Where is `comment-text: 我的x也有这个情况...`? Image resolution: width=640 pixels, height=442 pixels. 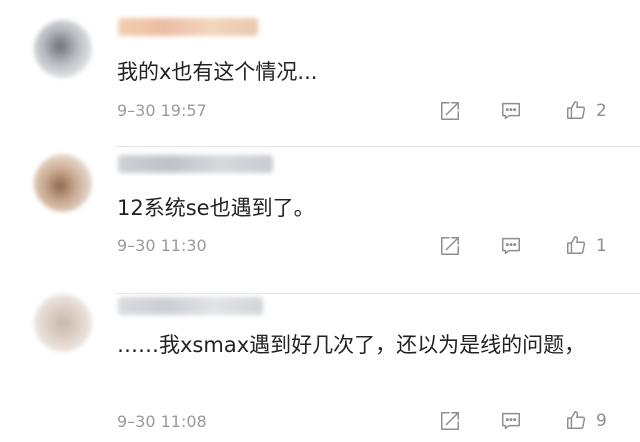
comment-text: 我的x也有这个情况... is located at coordinates (217, 72).